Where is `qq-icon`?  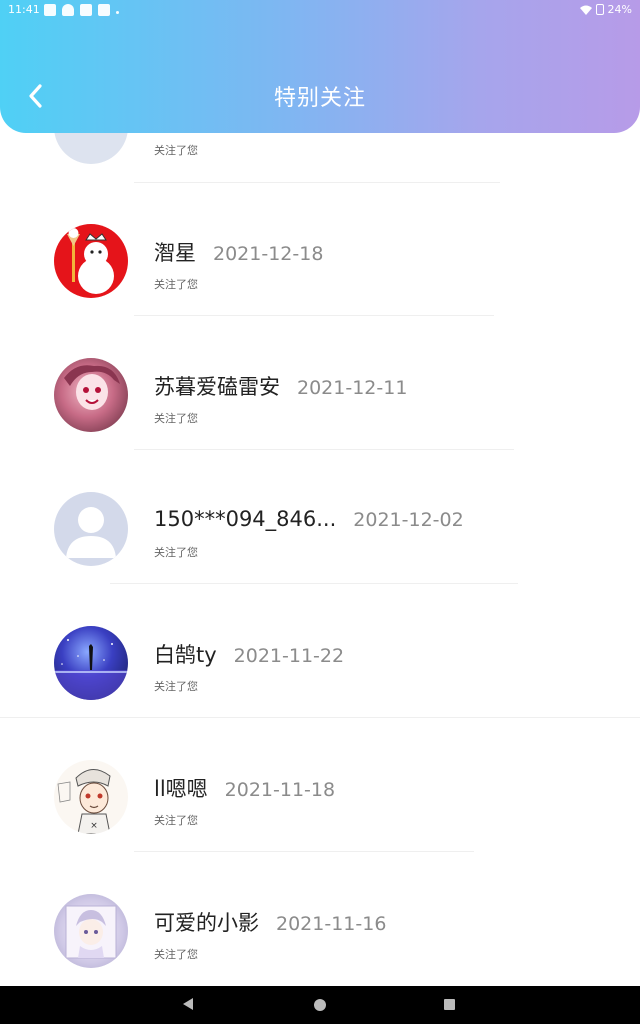 qq-icon is located at coordinates (68, 10).